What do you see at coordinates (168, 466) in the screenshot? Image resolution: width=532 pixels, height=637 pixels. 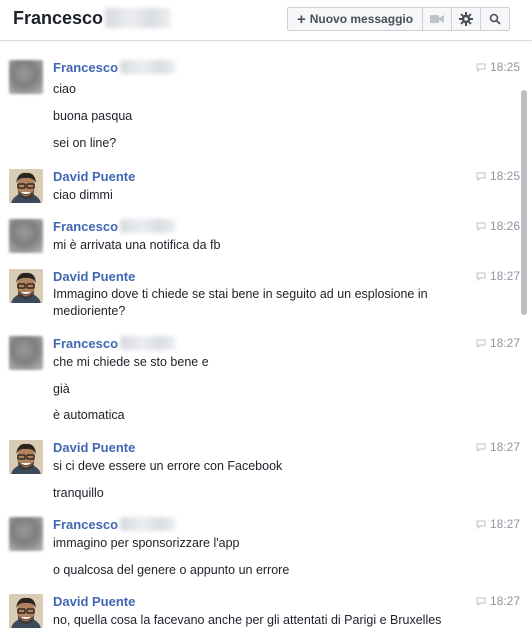 I see `message-text: si ci deve essere un errore con Facebook` at bounding box center [168, 466].